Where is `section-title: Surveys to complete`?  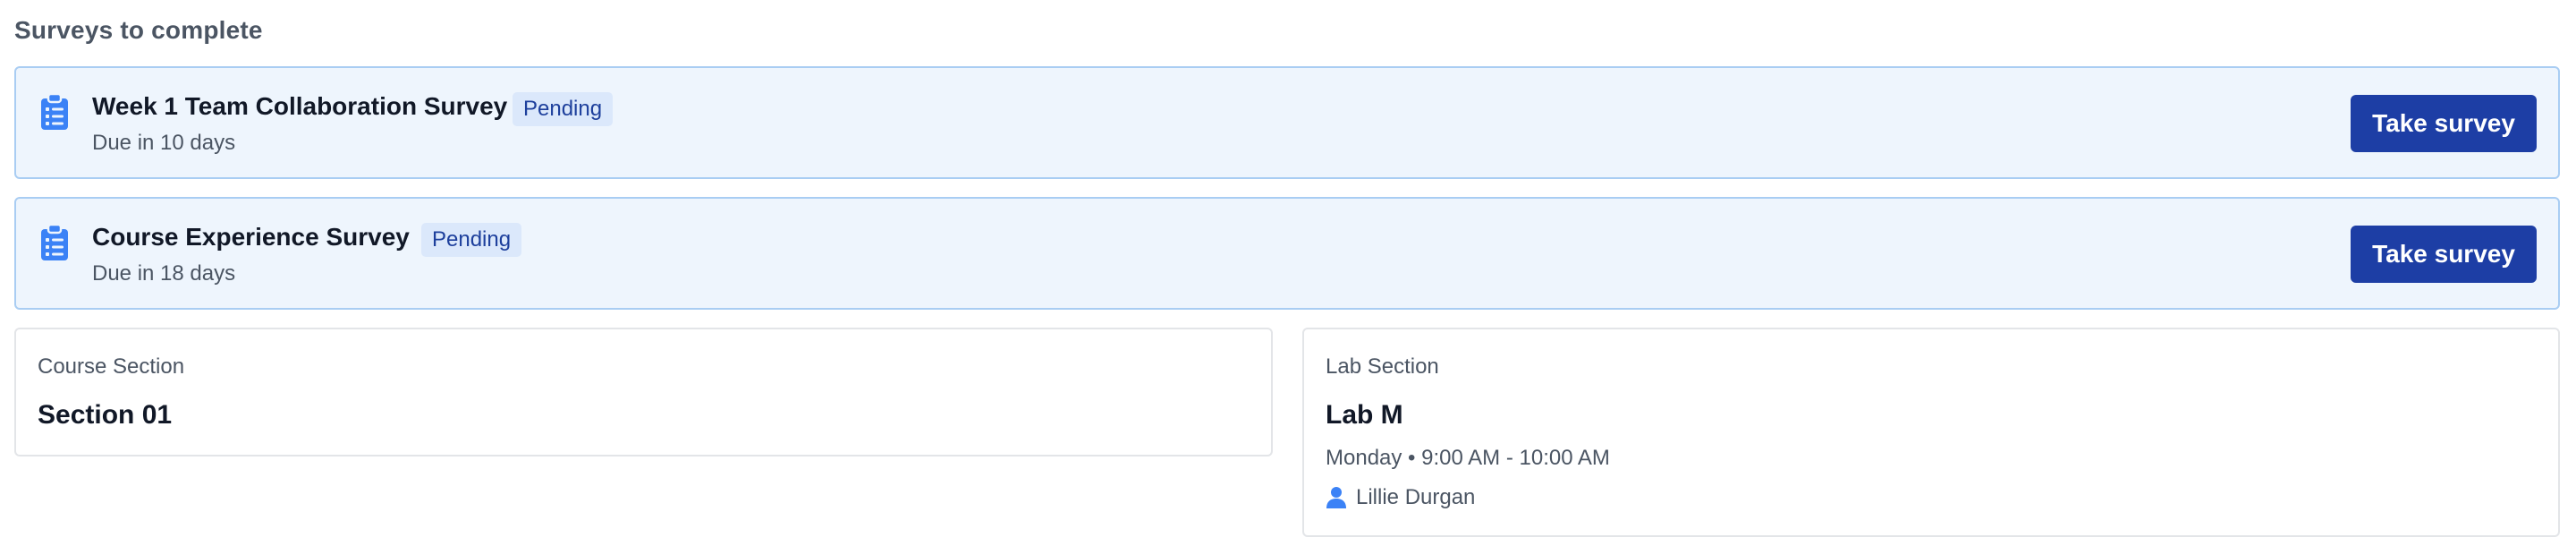 section-title: Surveys to complete is located at coordinates (138, 30).